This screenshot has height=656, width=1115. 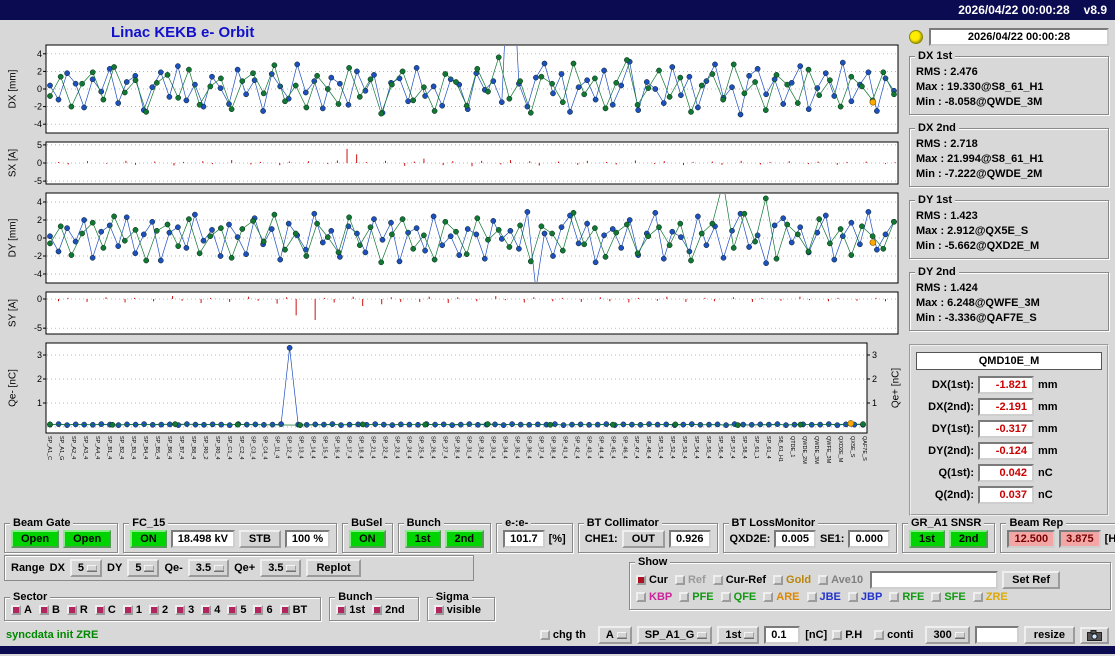 I want to click on checkbox-bt: BT, so click(x=293, y=610).